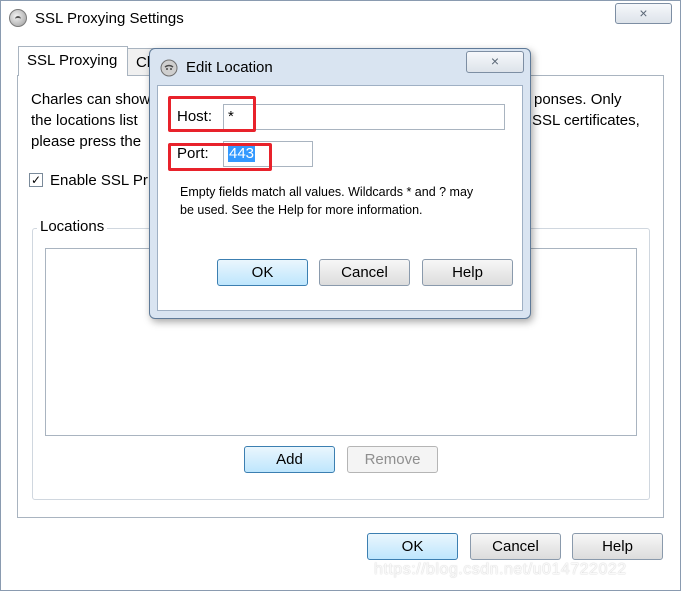  What do you see at coordinates (392, 459) in the screenshot?
I see `remove-location-button: Remove` at bounding box center [392, 459].